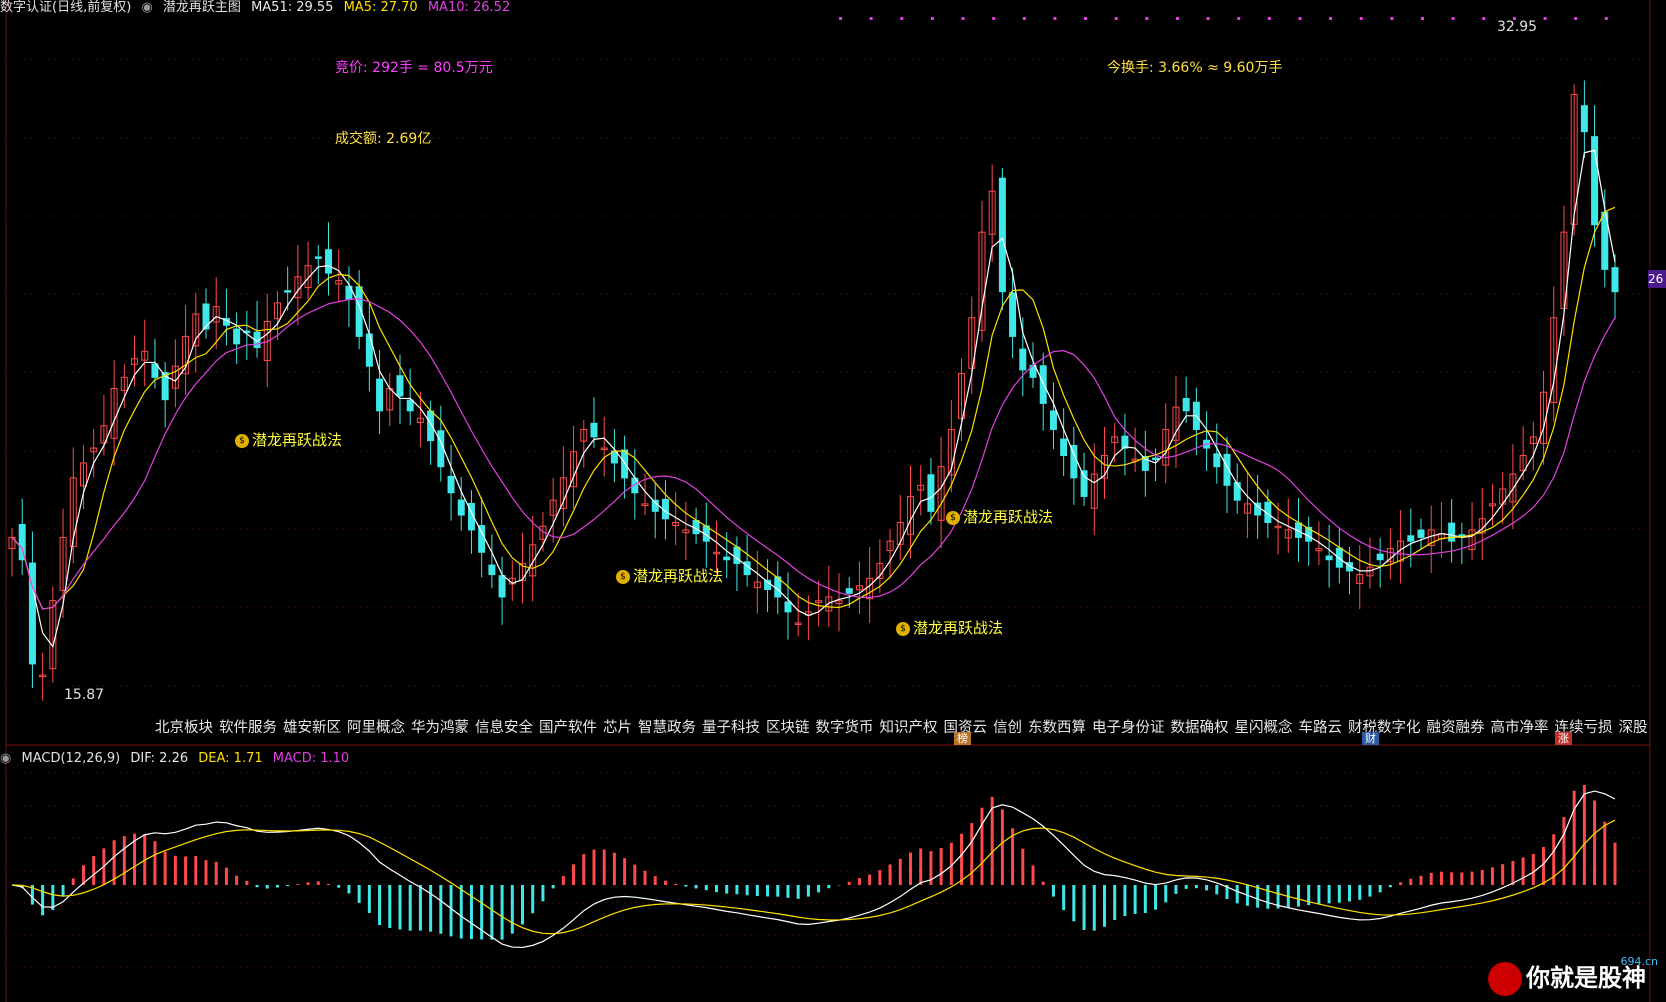 This screenshot has height=1002, width=1666. Describe the element at coordinates (1057, 728) in the screenshot. I see `concept-tag: 东数西算` at that location.